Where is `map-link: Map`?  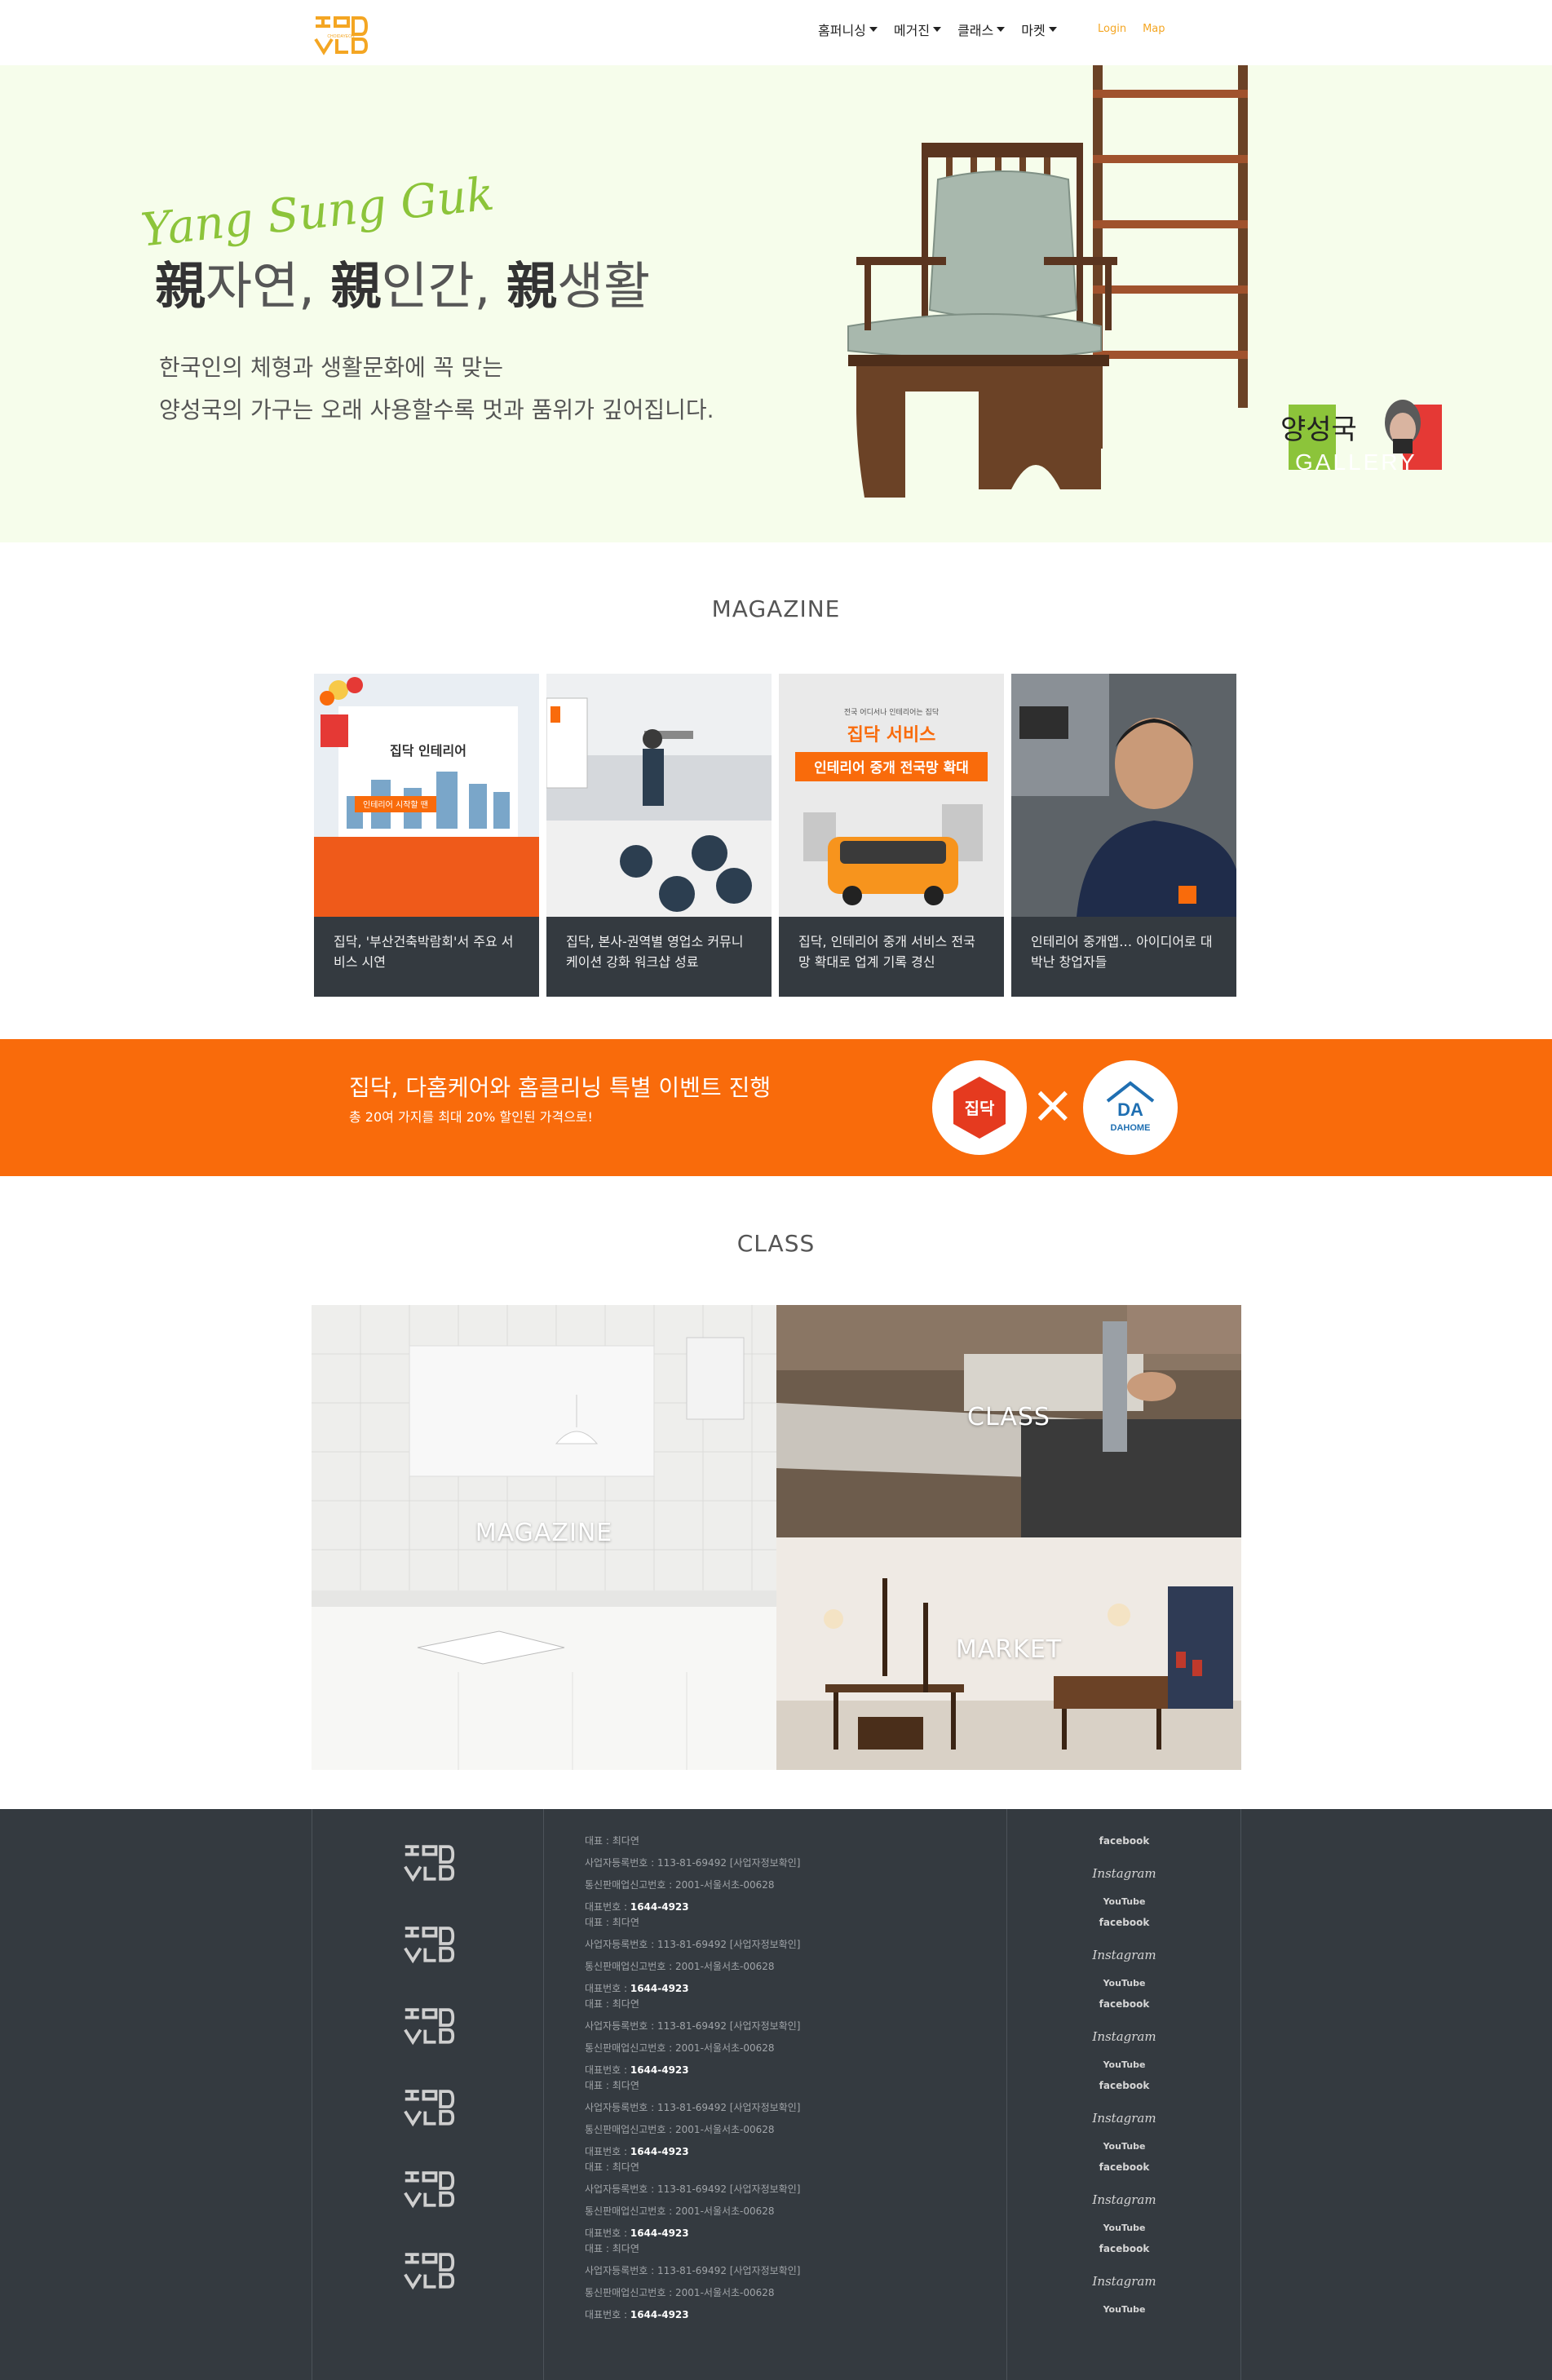 map-link: Map is located at coordinates (1154, 29).